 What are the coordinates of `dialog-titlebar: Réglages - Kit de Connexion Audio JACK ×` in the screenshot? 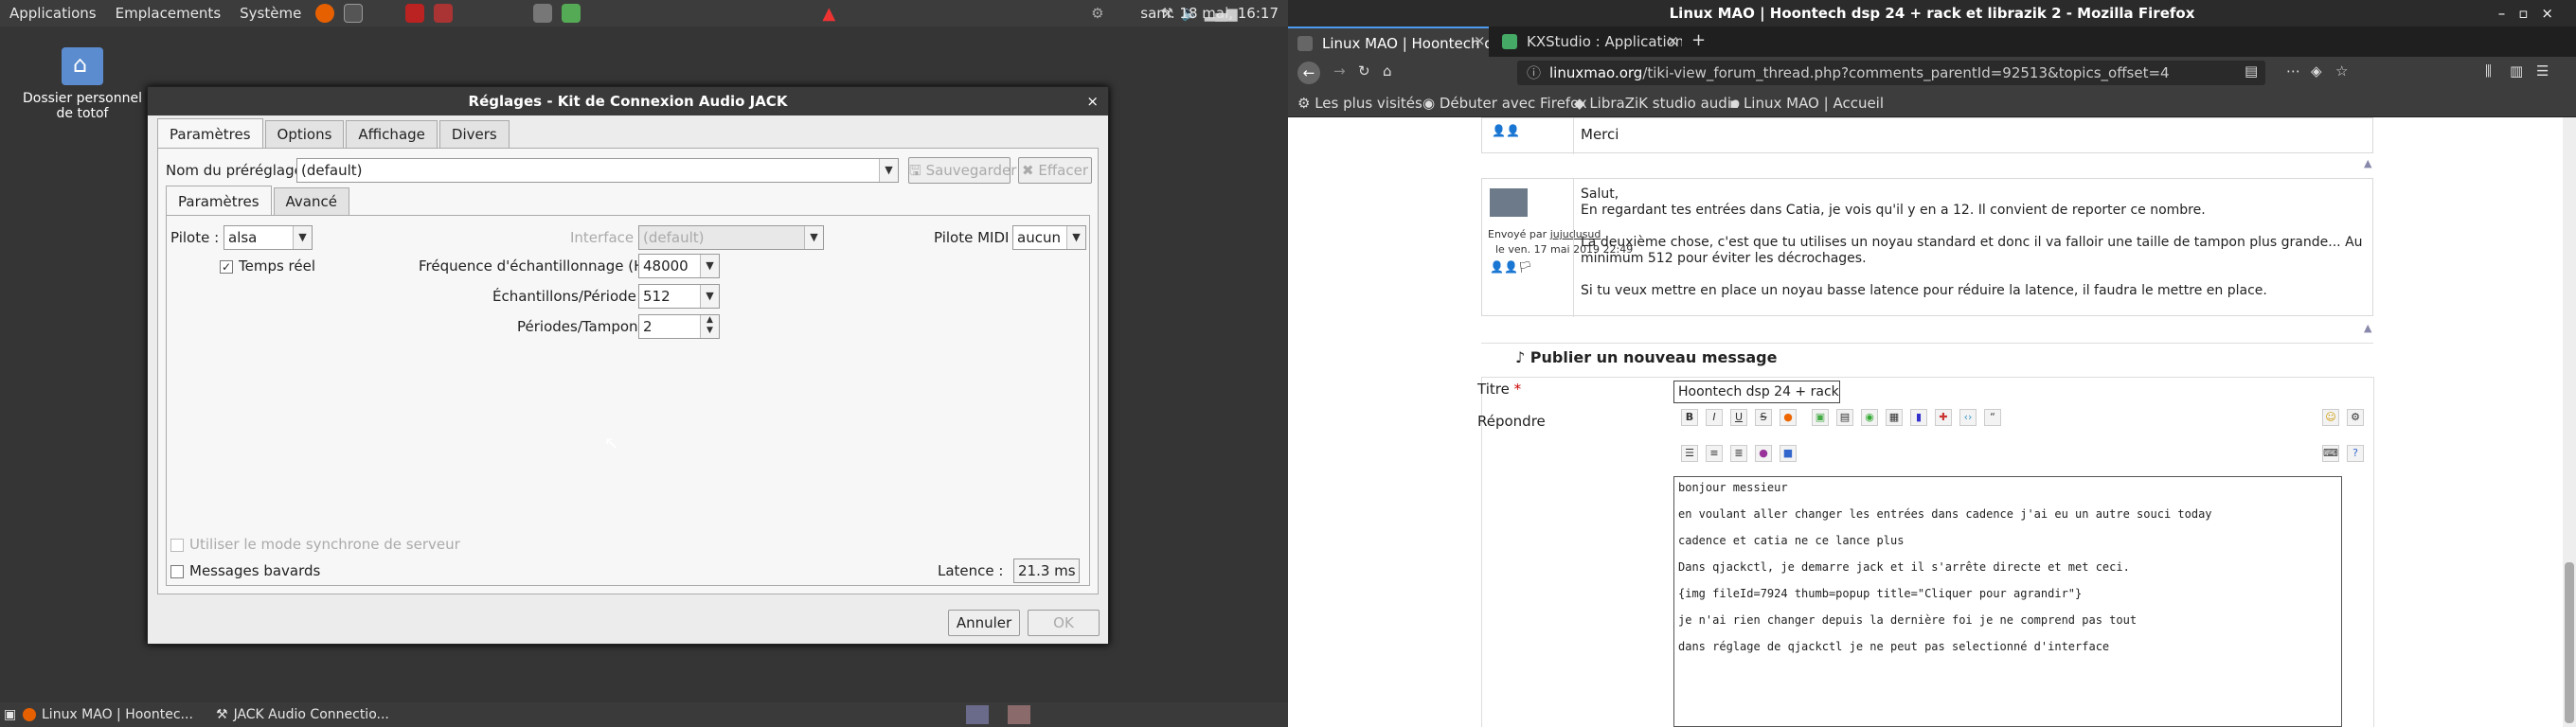 It's located at (628, 101).